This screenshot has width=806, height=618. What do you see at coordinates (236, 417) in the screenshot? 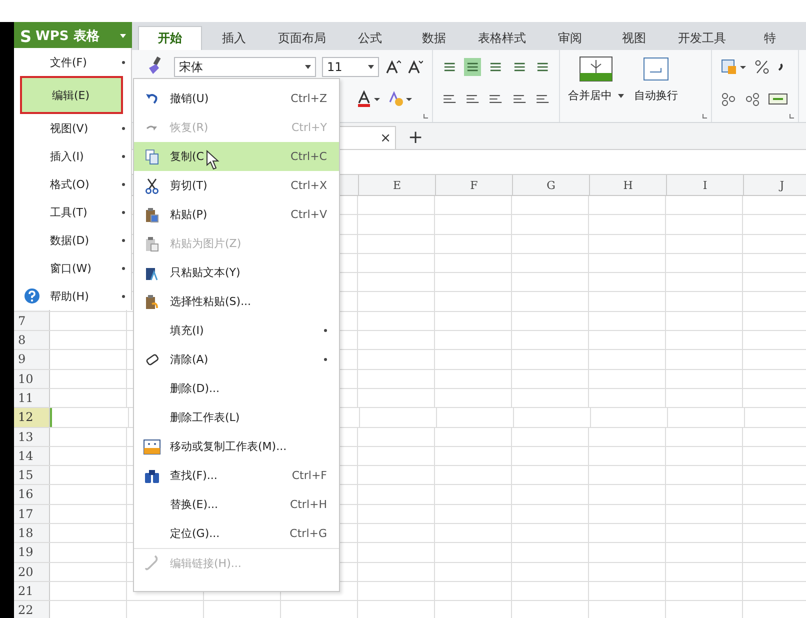
I see `menu-item: 删除工作表(L)` at bounding box center [236, 417].